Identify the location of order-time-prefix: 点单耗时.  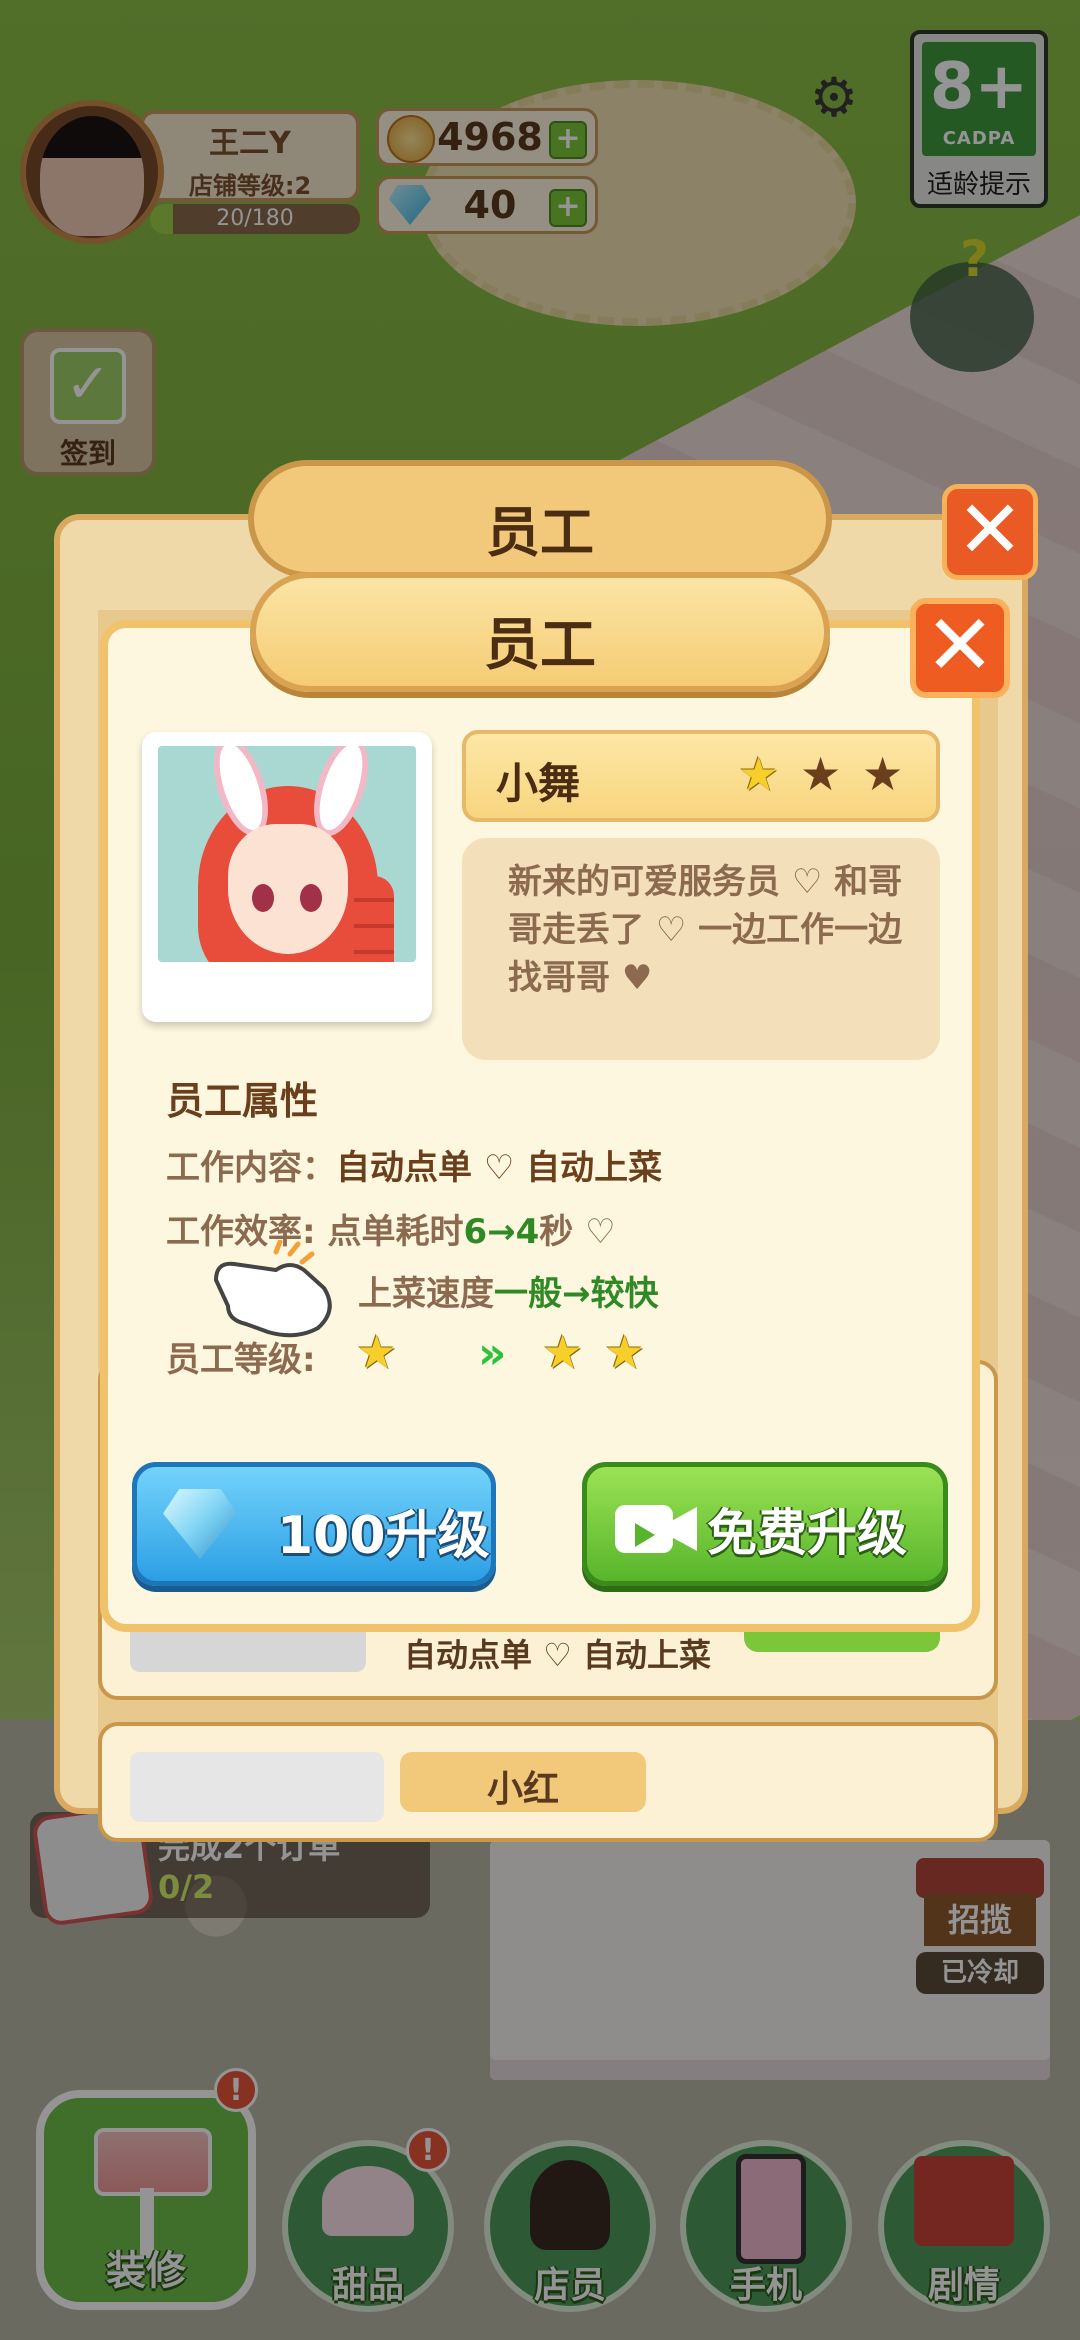
(395, 1232).